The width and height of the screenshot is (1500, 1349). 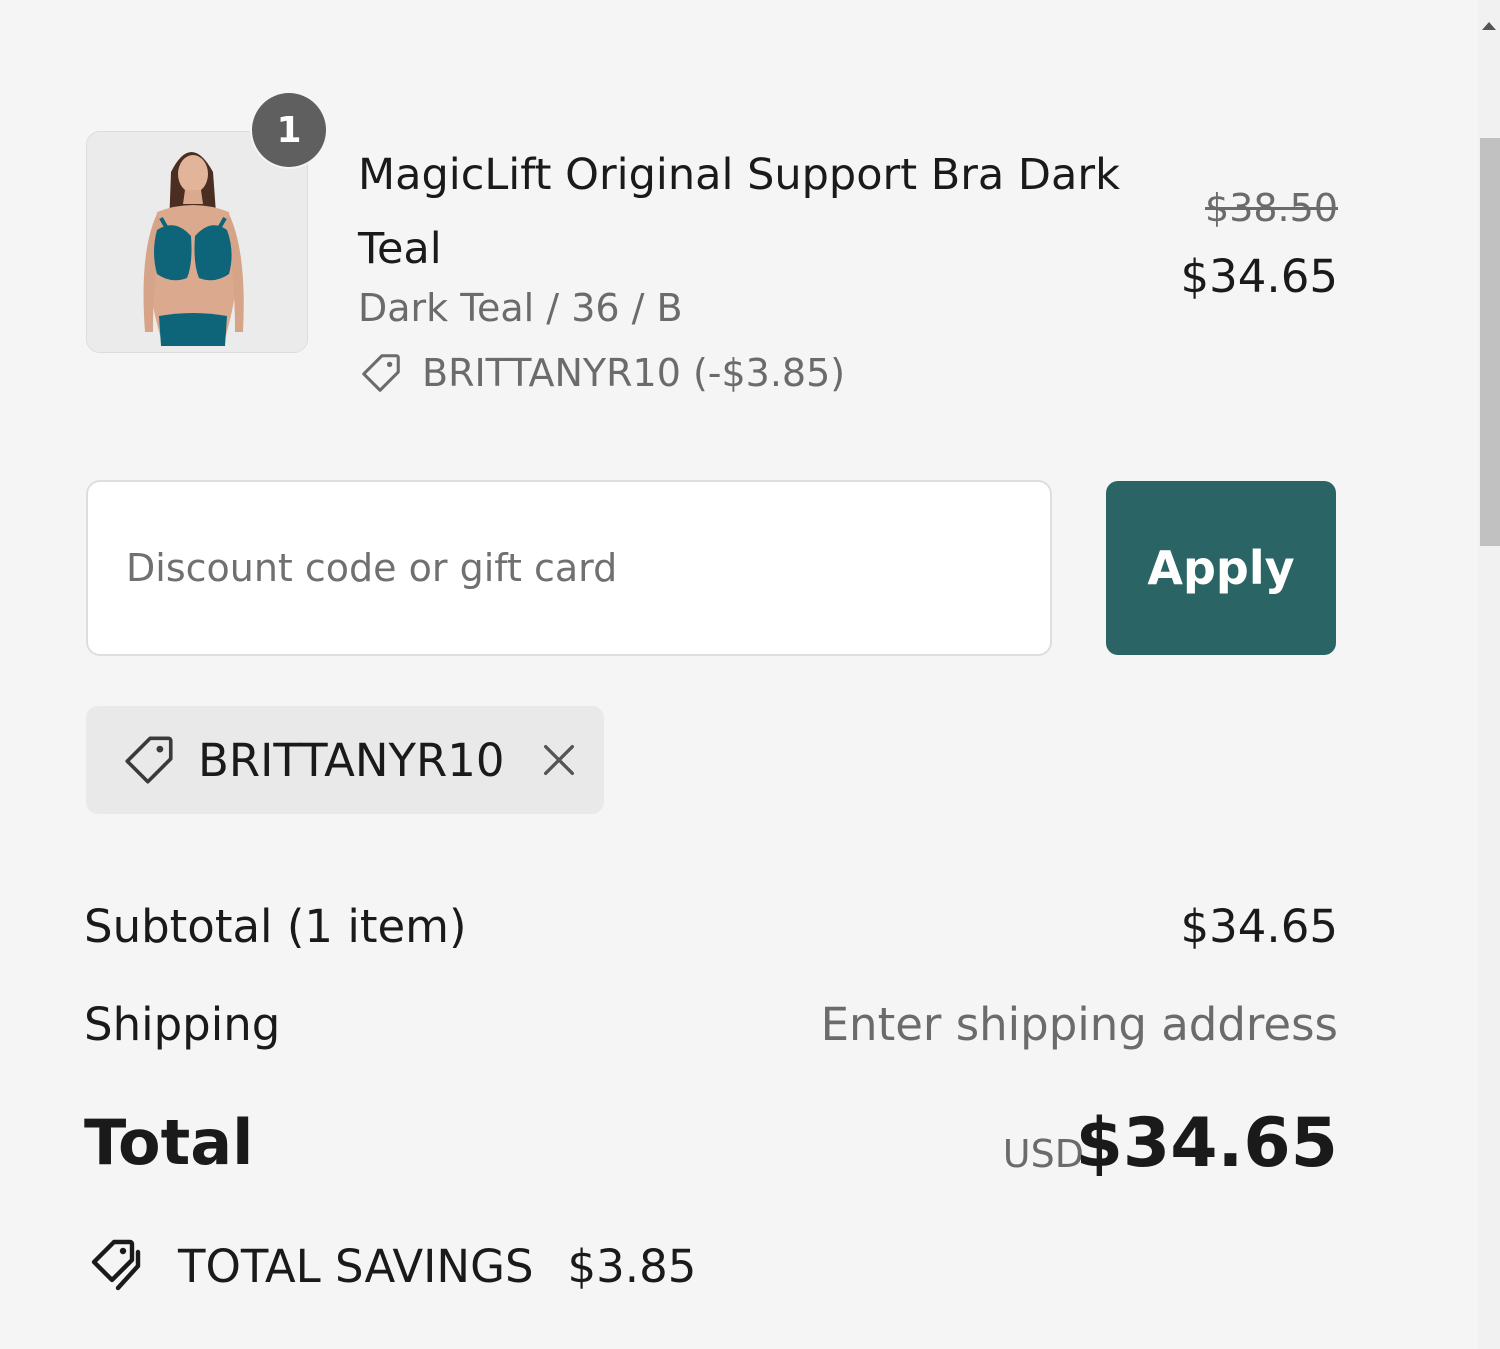 I want to click on product-title: MagicLift Original Support Bra Dark Teal, so click(x=739, y=212).